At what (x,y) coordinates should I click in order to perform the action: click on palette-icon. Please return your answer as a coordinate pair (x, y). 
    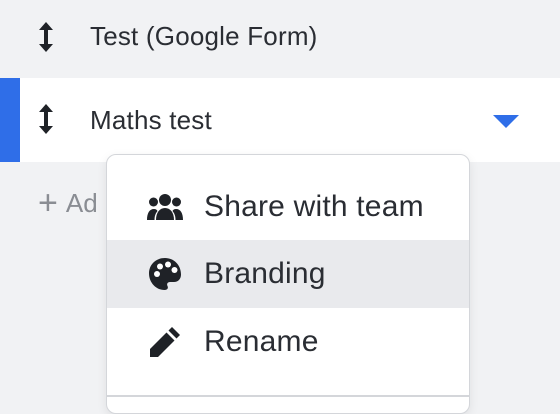
    Looking at the image, I should click on (165, 274).